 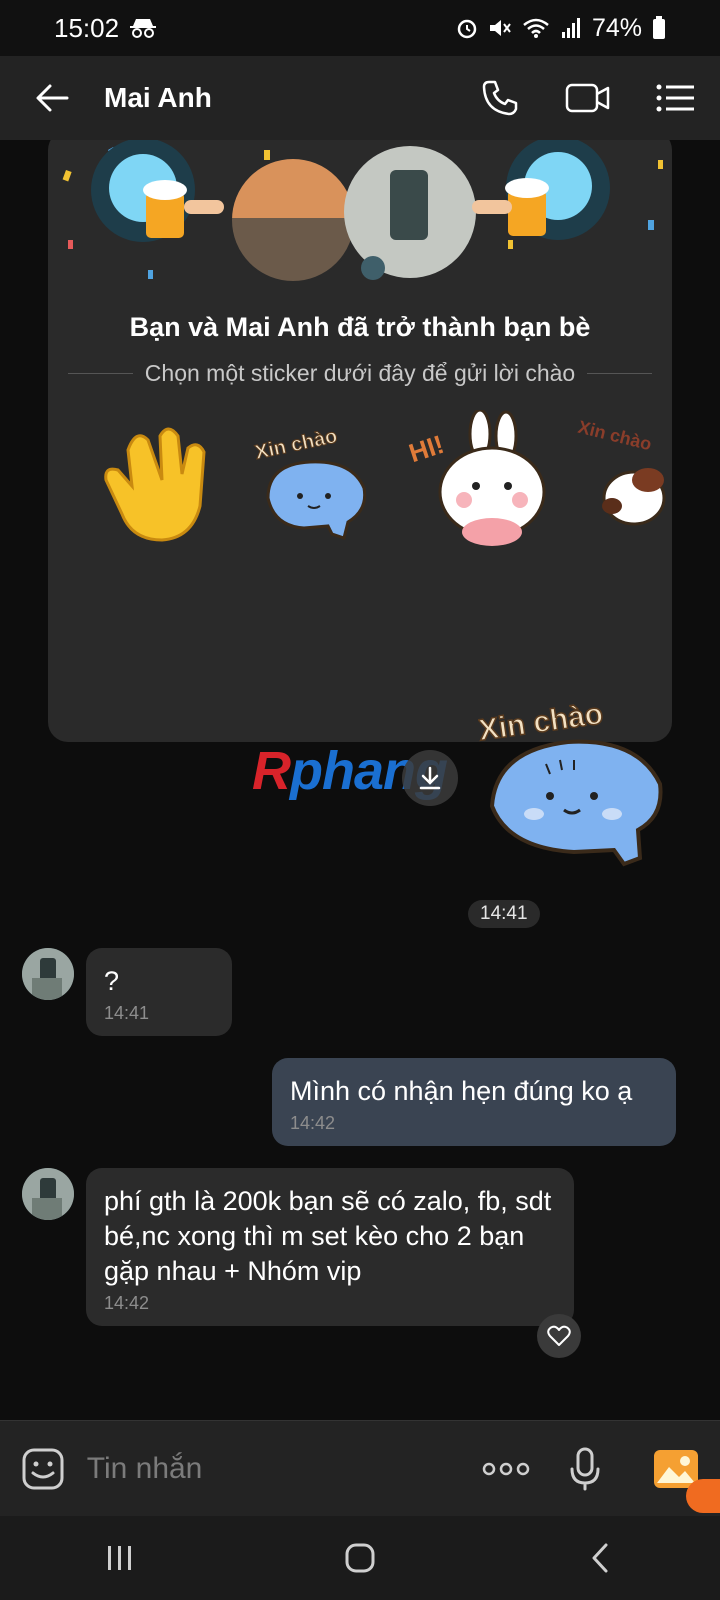 I want to click on emoji-button, so click(x=43, y=1469).